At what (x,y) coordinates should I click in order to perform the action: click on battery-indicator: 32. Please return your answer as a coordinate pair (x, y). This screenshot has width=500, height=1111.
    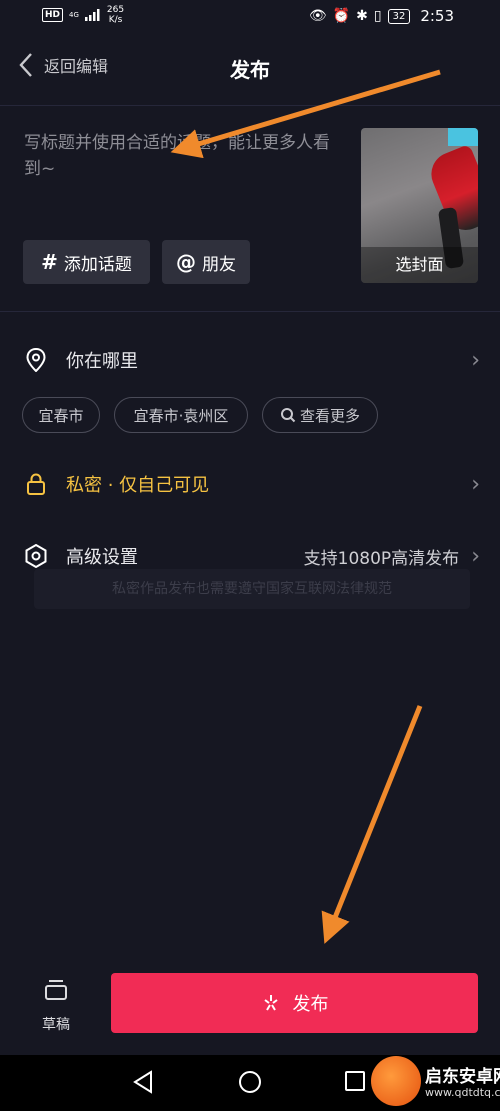
    Looking at the image, I should click on (399, 16).